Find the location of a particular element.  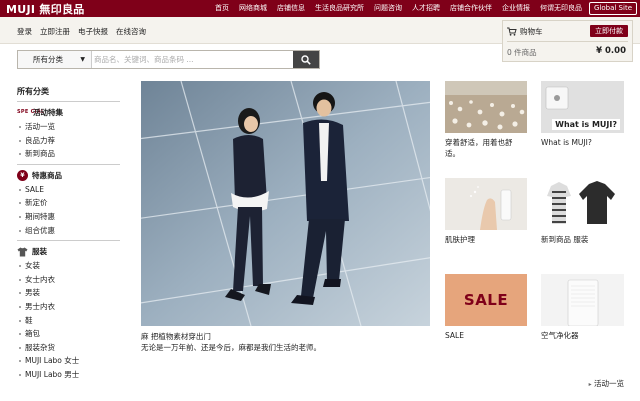

cart-panel: 购物车 立即付款 0 件商品 ¥ 0.00 is located at coordinates (567, 41).